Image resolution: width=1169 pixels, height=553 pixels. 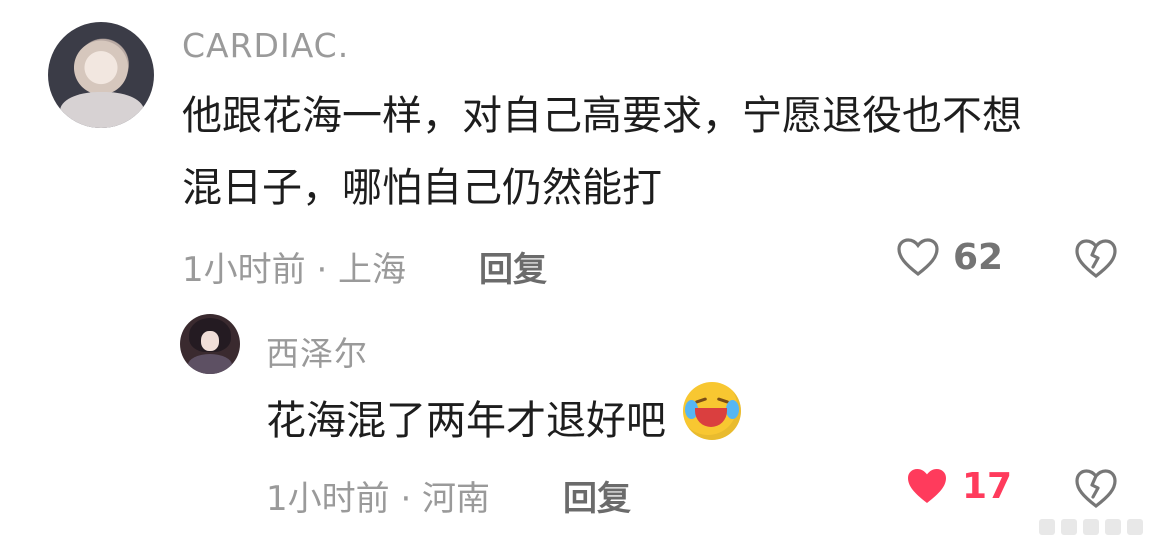 What do you see at coordinates (978, 257) in the screenshot?
I see `like-count: 62` at bounding box center [978, 257].